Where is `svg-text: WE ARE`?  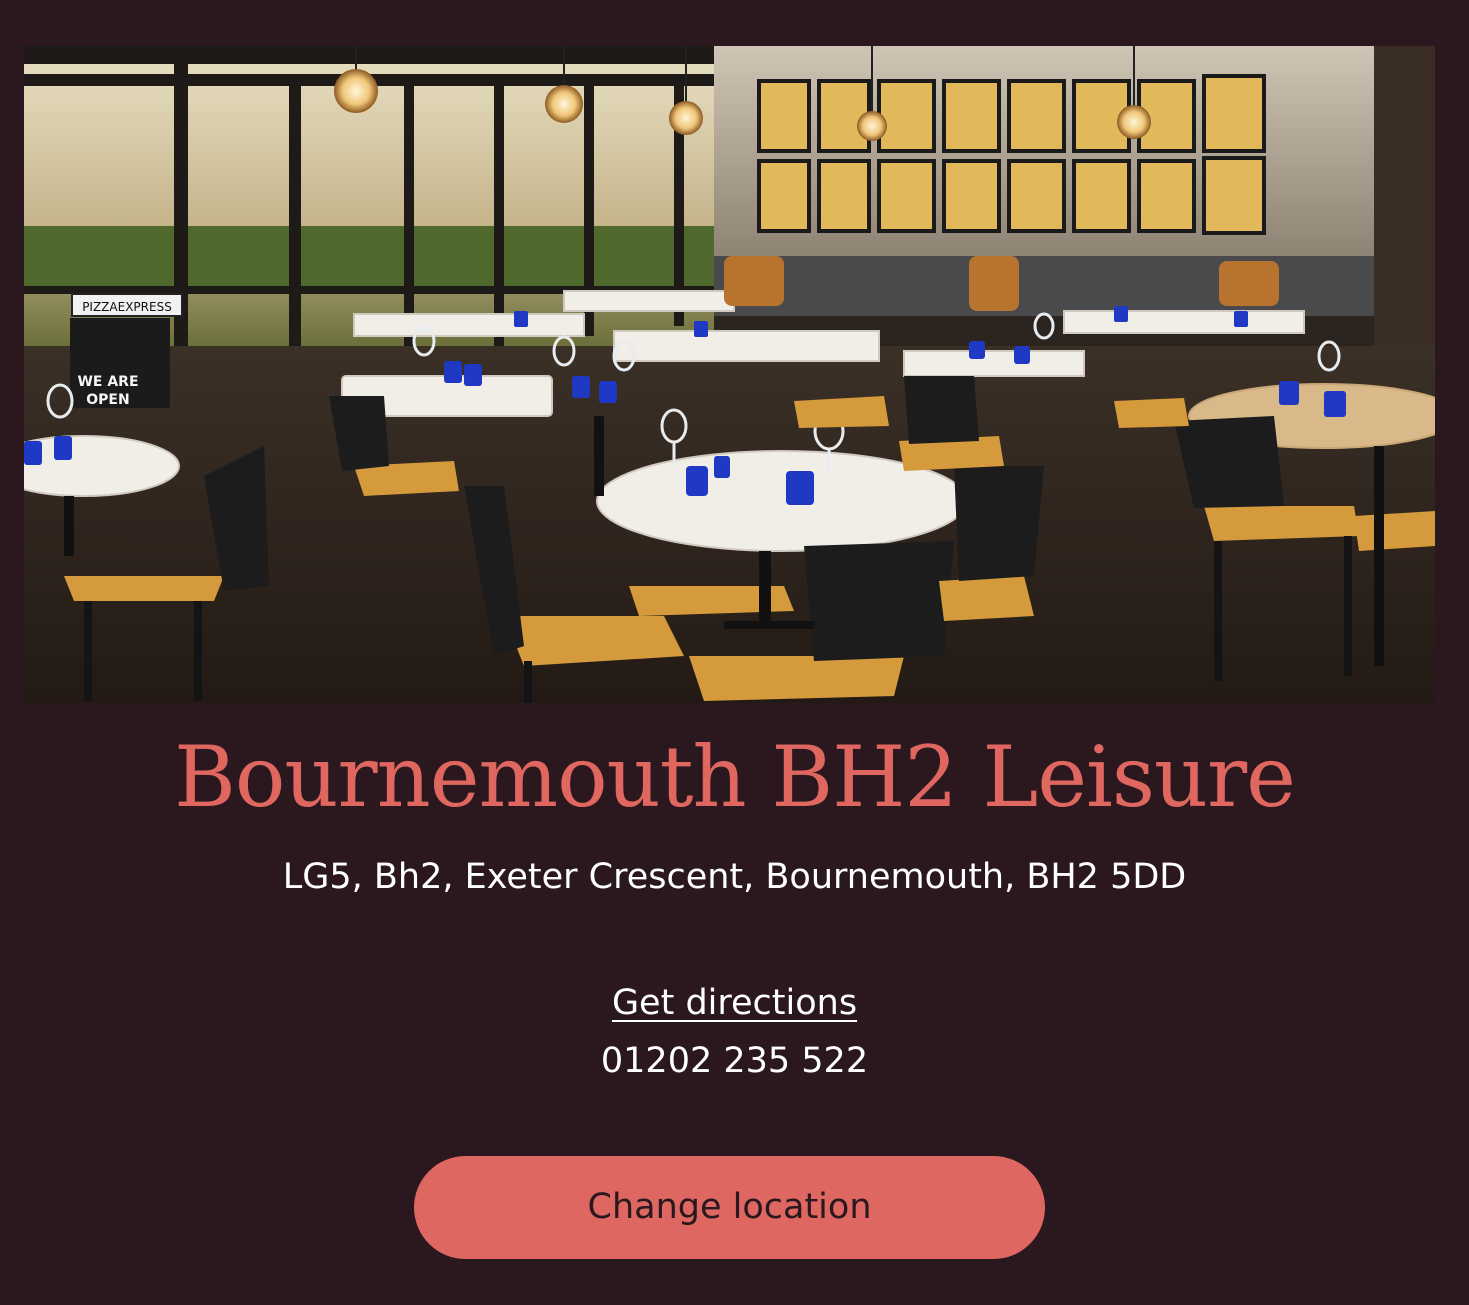 svg-text: WE ARE is located at coordinates (107, 382).